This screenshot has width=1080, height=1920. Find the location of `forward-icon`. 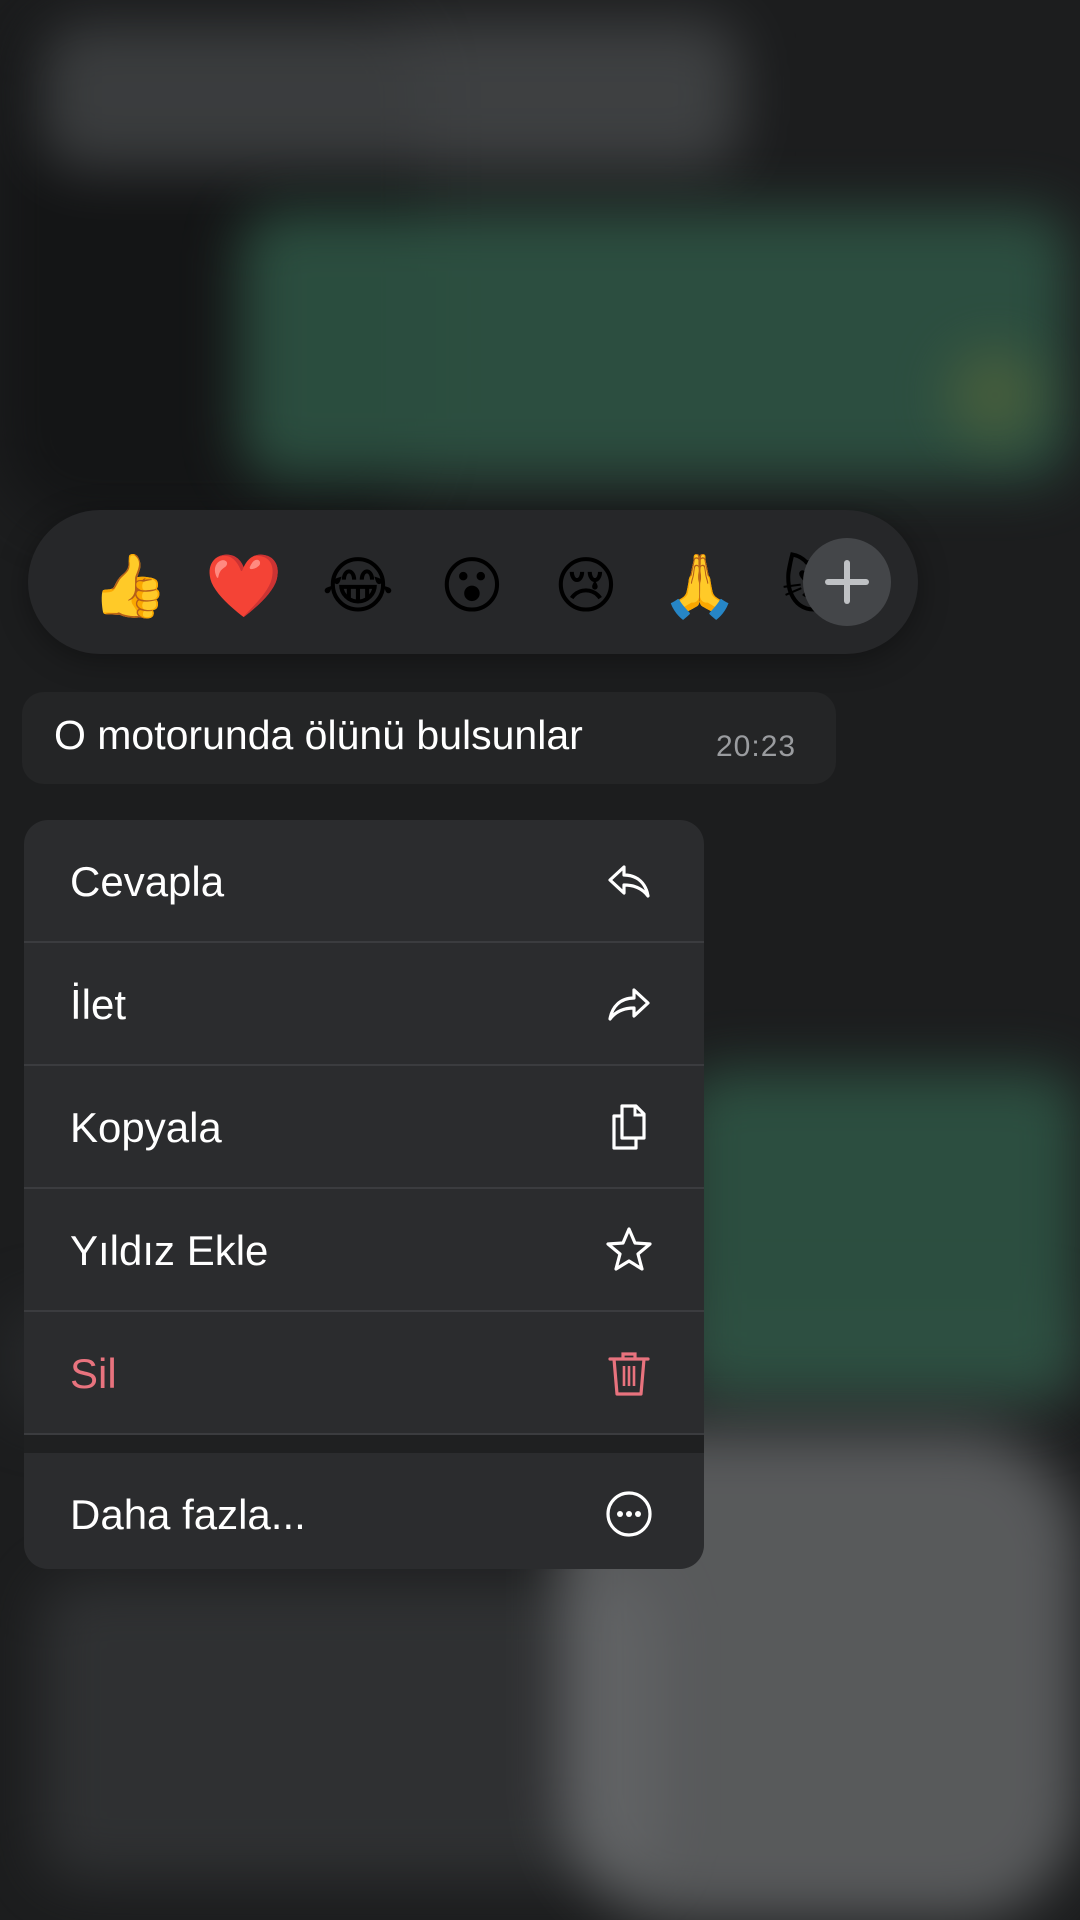

forward-icon is located at coordinates (629, 1004).